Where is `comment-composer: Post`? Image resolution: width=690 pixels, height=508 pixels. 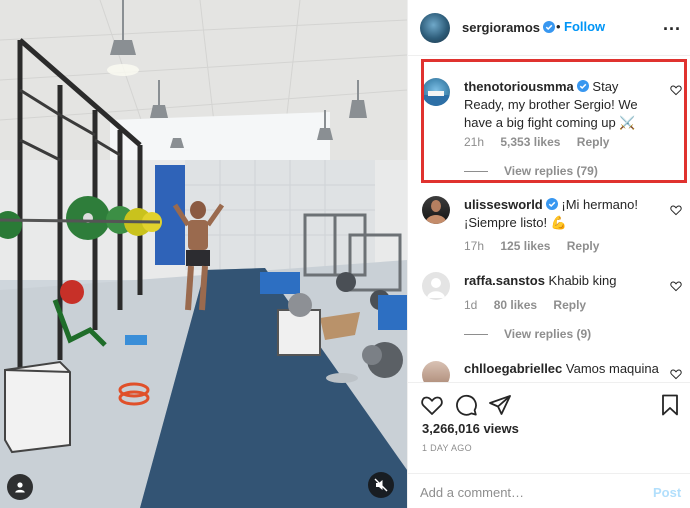
comment-composer: Post is located at coordinates (549, 490).